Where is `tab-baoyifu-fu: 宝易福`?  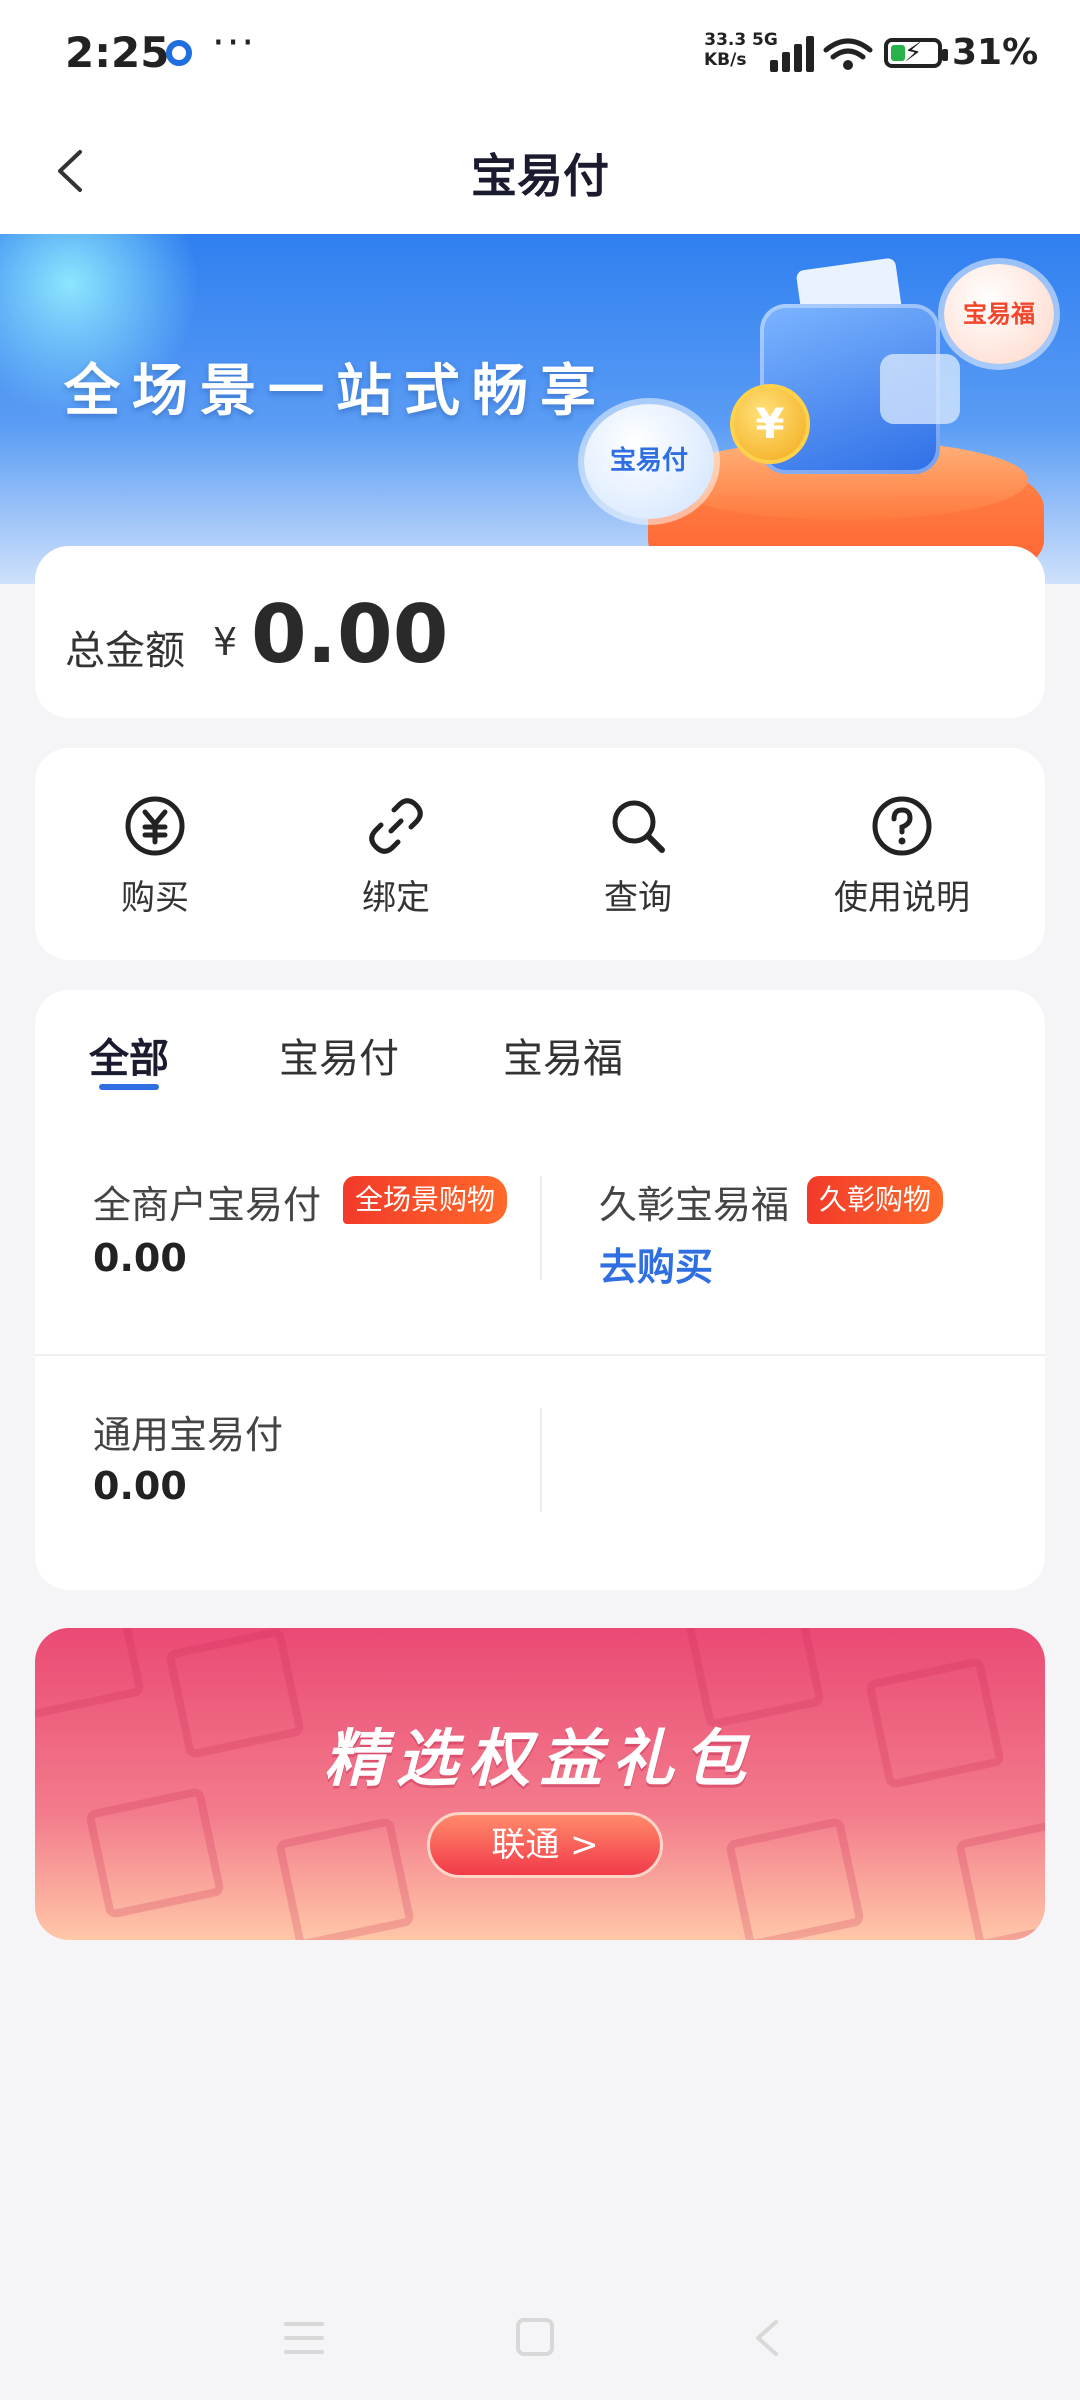 tab-baoyifu-fu: 宝易福 is located at coordinates (563, 1055).